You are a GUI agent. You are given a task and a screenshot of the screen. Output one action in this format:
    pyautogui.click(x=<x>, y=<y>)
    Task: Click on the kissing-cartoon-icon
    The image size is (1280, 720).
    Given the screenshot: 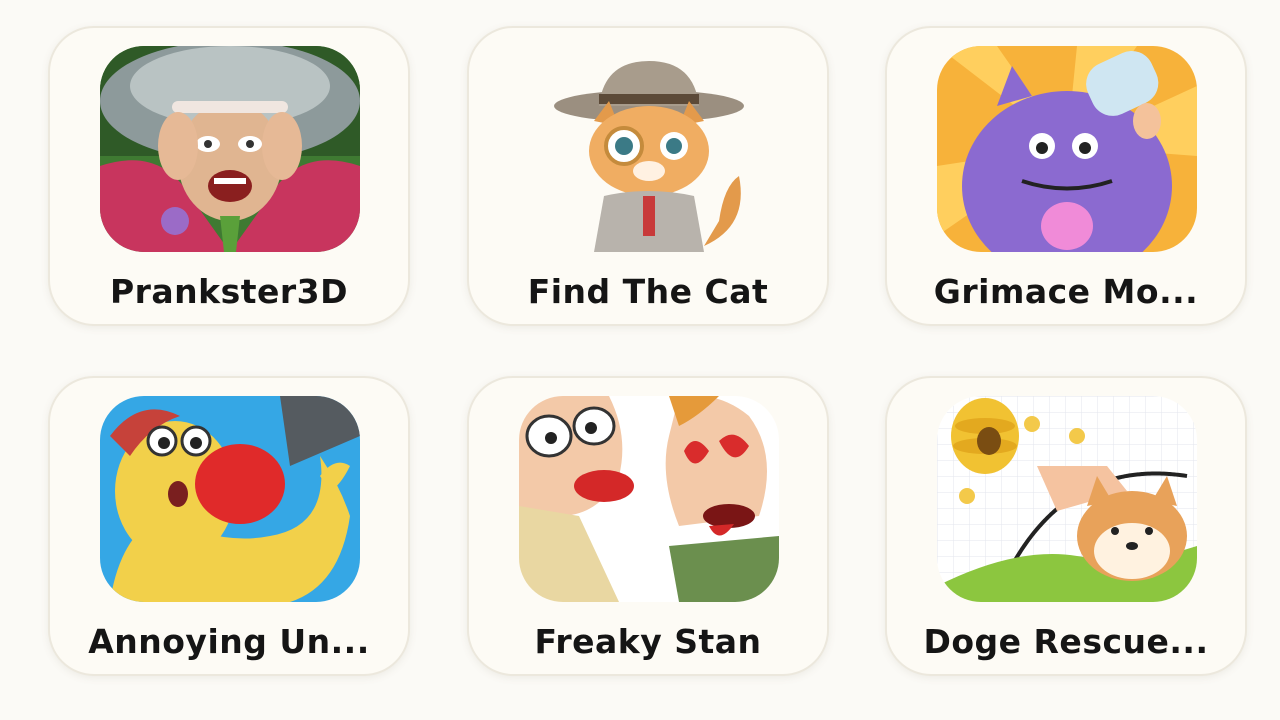 What is the action you would take?
    pyautogui.click(x=649, y=499)
    